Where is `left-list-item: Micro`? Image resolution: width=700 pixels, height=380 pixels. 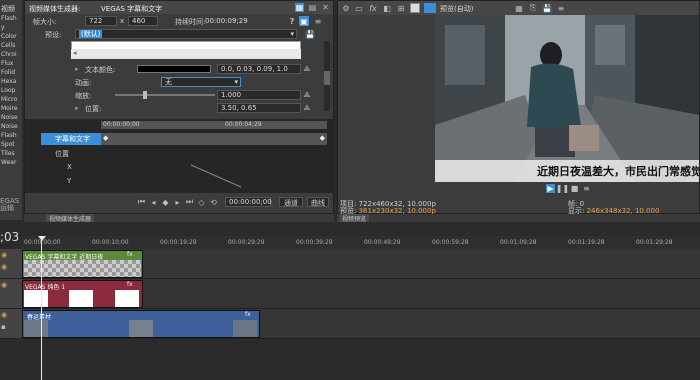 left-list-item: Micro is located at coordinates (11, 99).